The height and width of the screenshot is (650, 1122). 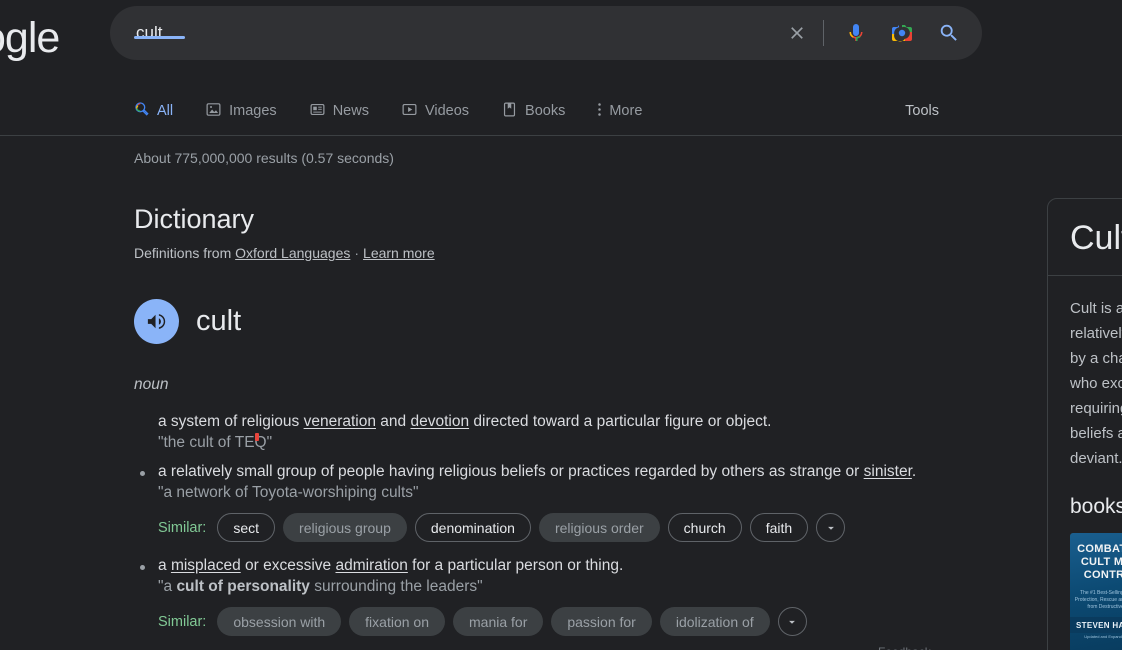 I want to click on similar-word-chip: faith, so click(x=779, y=527).